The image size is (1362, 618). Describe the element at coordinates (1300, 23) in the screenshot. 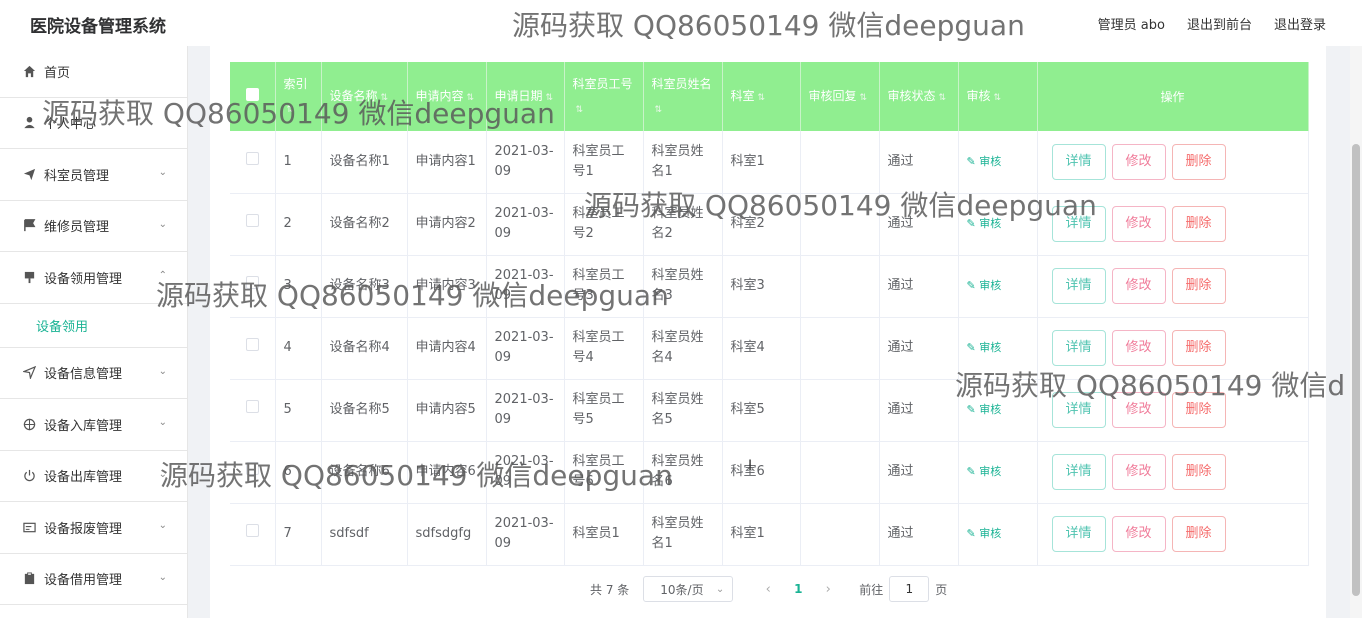

I see `logout-link: 退出登录` at that location.